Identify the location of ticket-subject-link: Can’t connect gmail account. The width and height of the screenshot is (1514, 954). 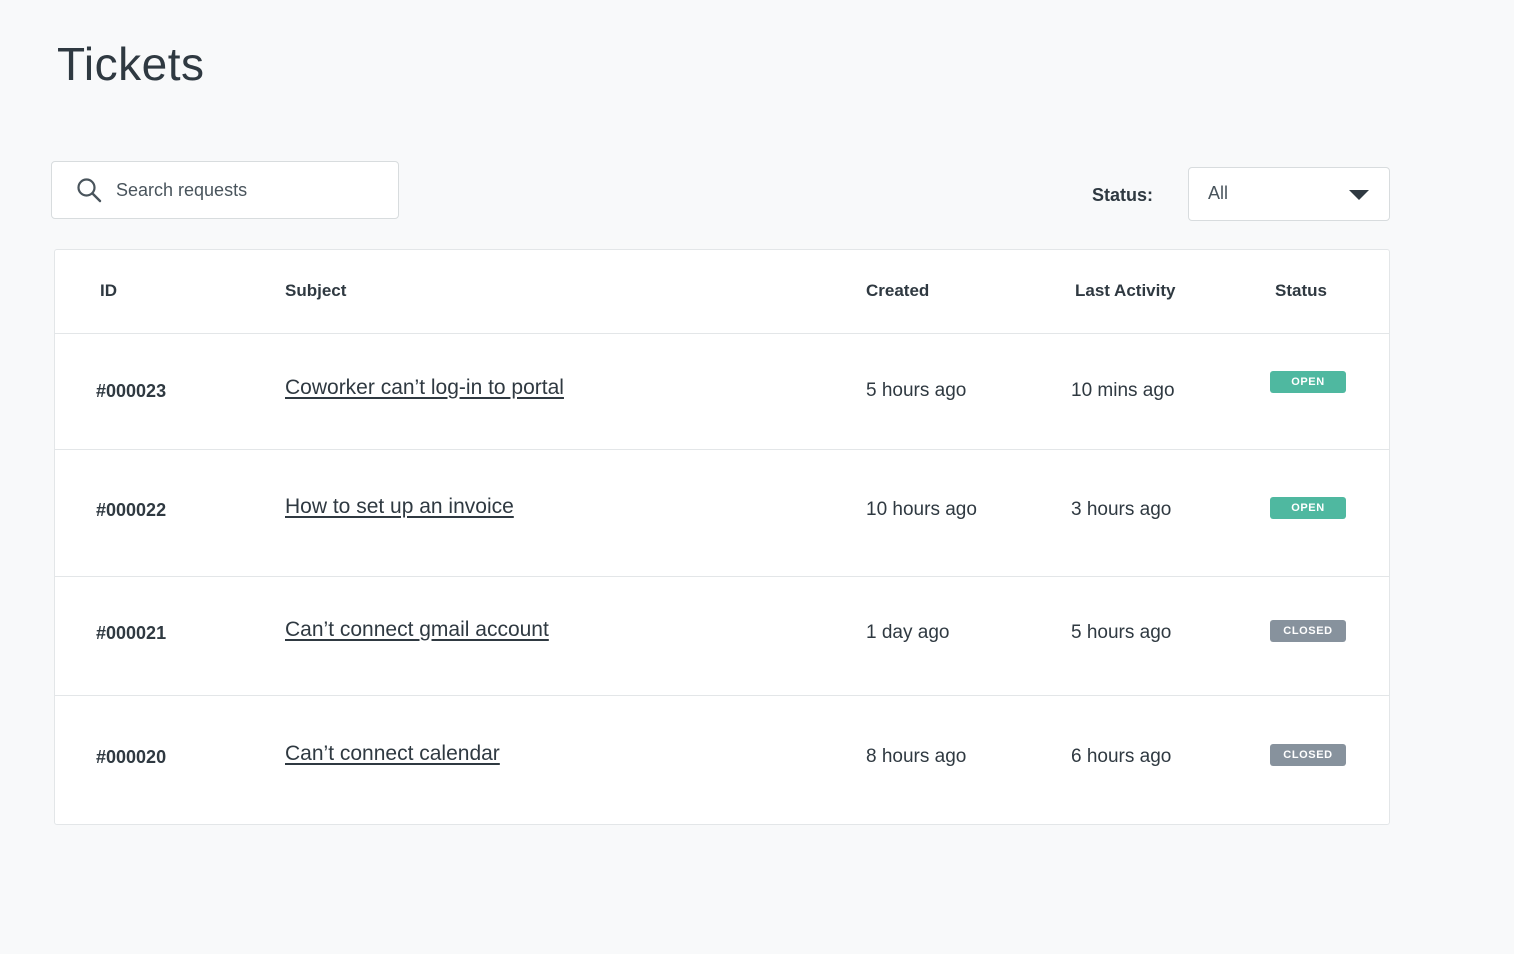
(417, 630).